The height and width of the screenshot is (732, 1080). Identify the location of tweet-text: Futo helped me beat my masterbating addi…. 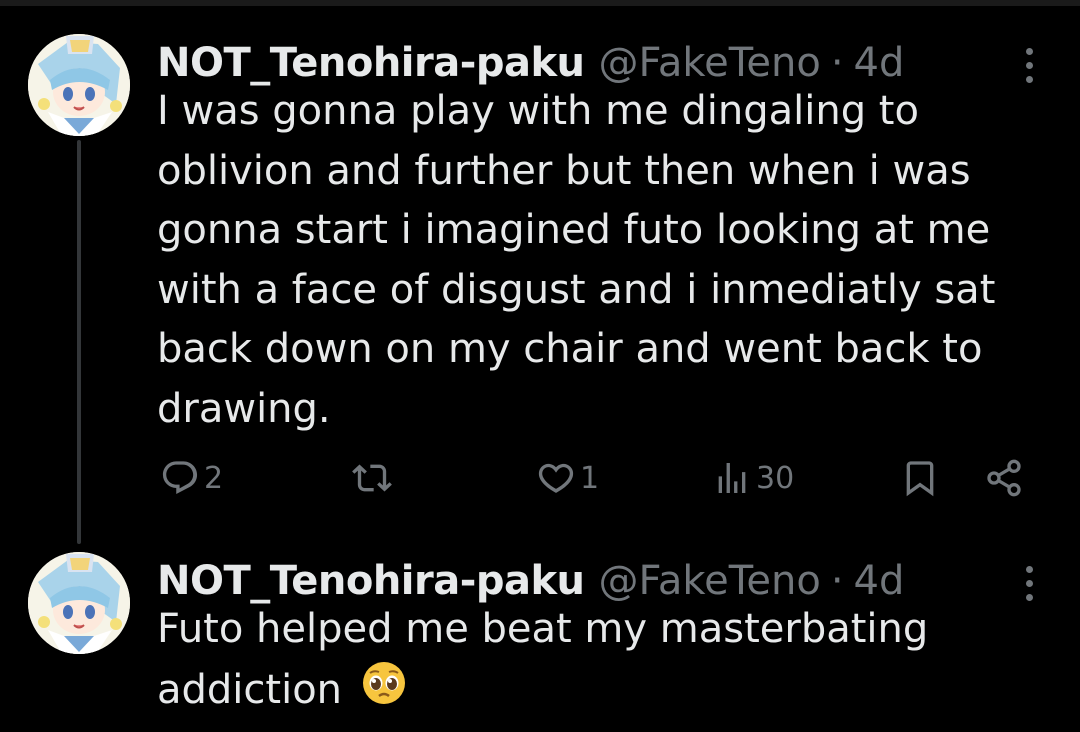
(597, 661).